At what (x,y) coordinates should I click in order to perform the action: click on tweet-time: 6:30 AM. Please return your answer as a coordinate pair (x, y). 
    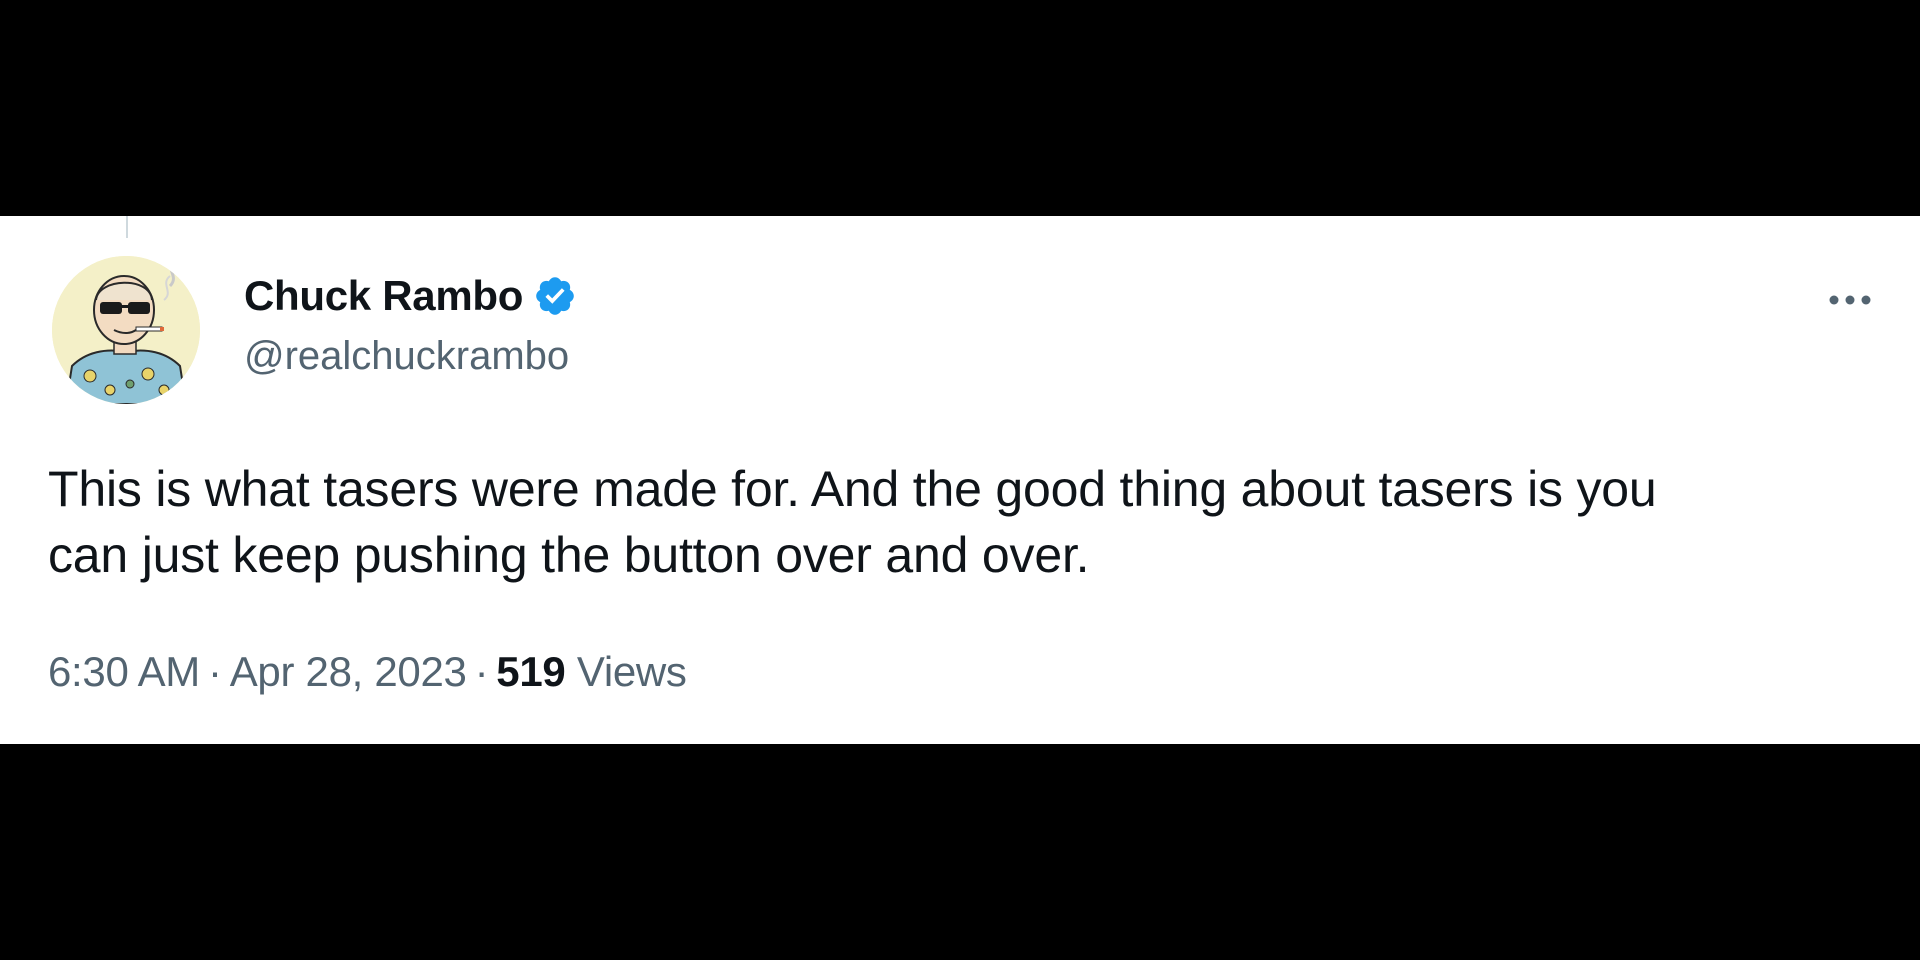
    Looking at the image, I should click on (124, 671).